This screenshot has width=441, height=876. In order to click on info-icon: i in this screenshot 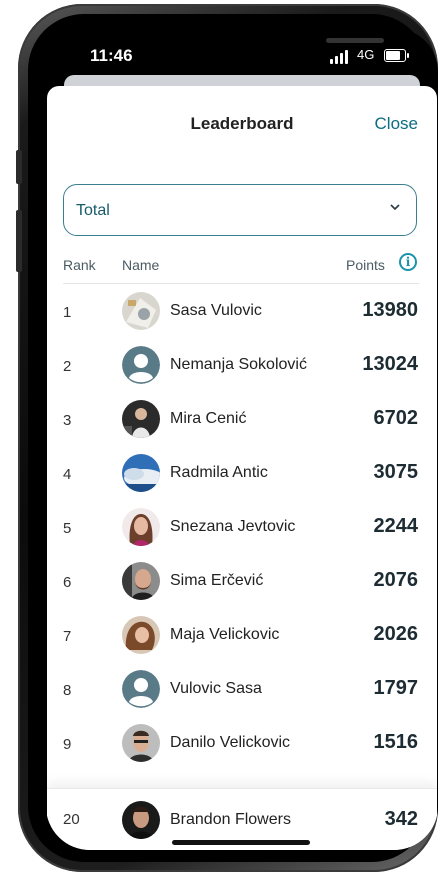, I will do `click(408, 262)`.